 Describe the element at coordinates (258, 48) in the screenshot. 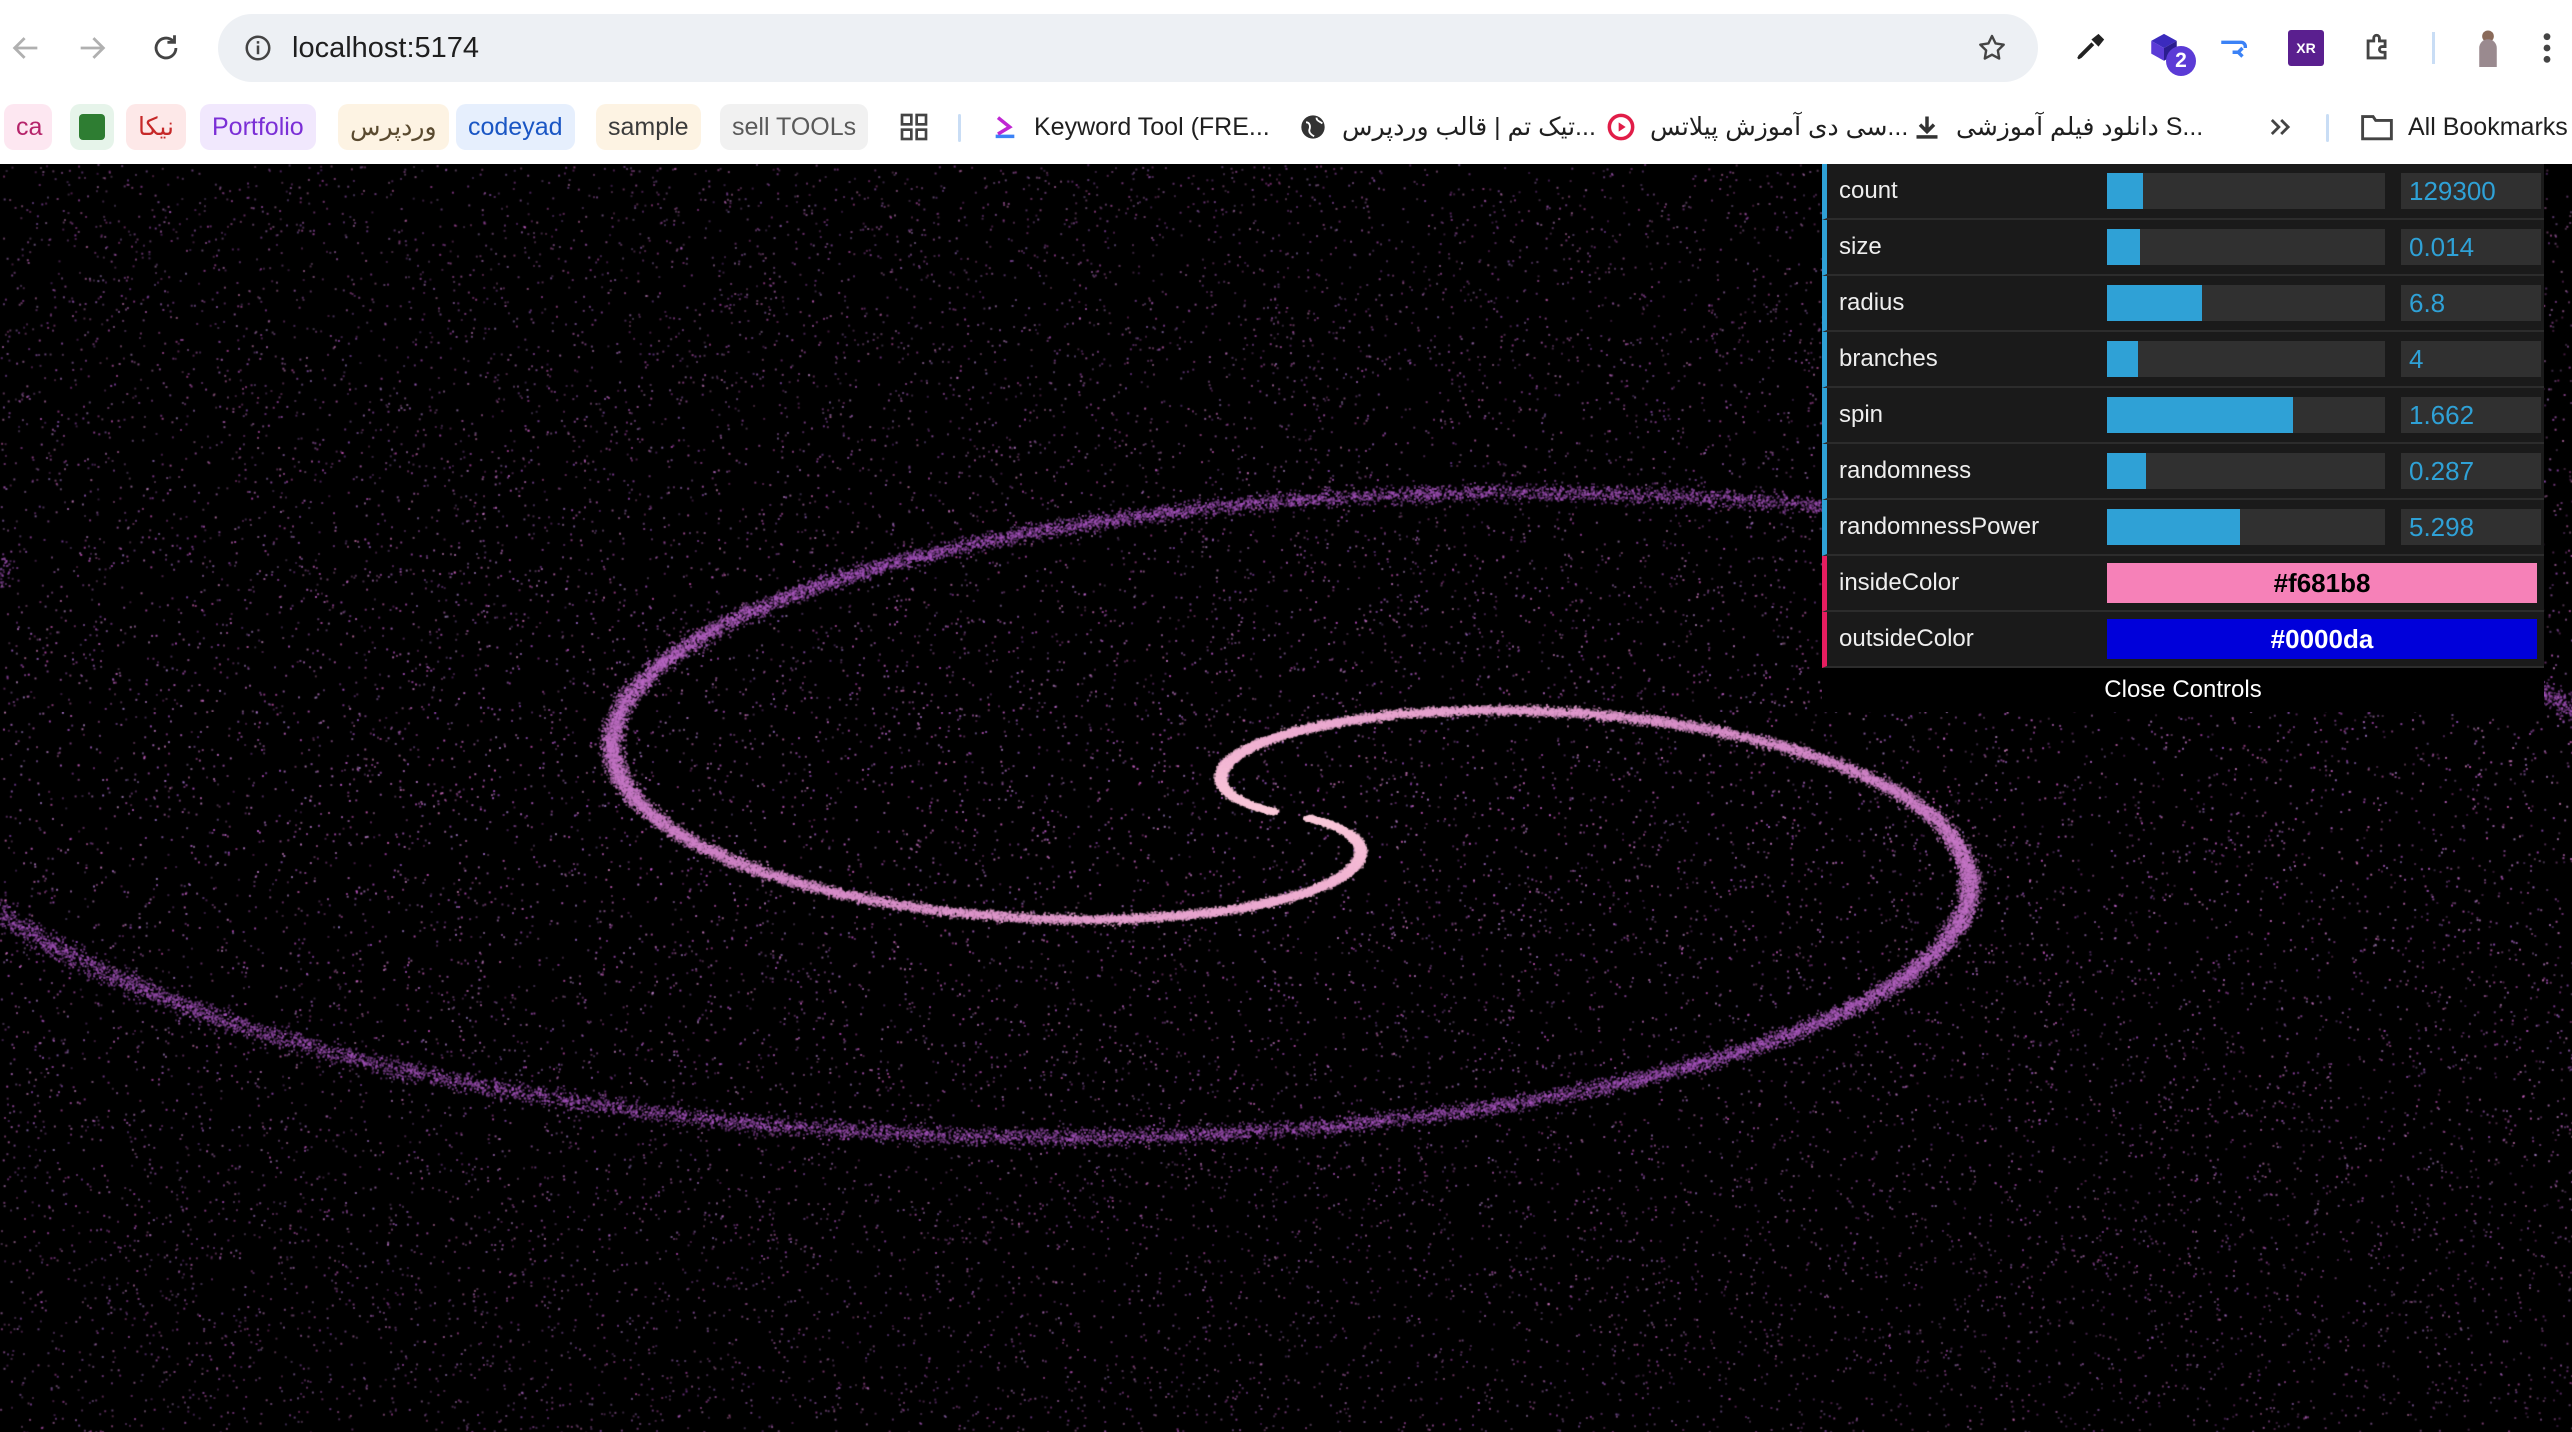

I see `site-info-icon` at that location.